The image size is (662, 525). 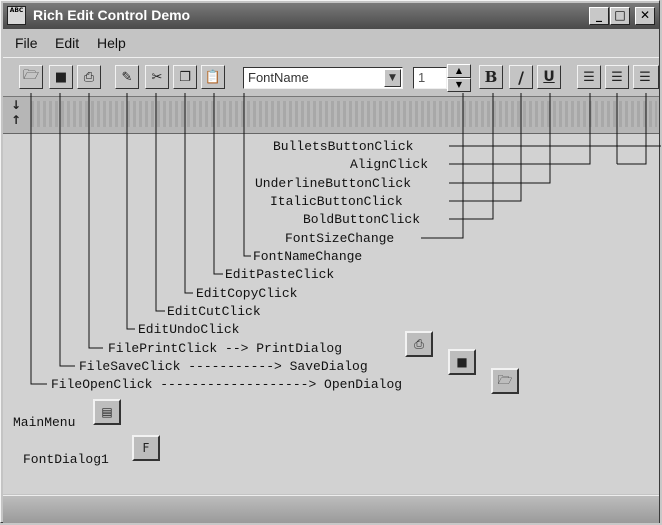 I want to click on ann-italic: ItalicButtonClick, so click(x=336, y=201).